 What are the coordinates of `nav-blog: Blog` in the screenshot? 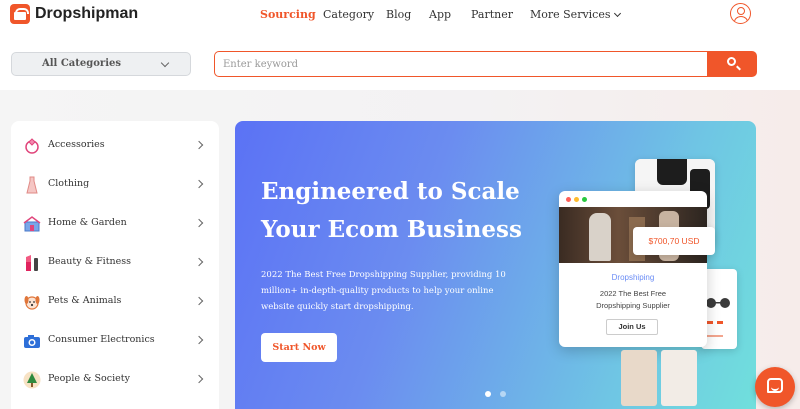 It's located at (398, 14).